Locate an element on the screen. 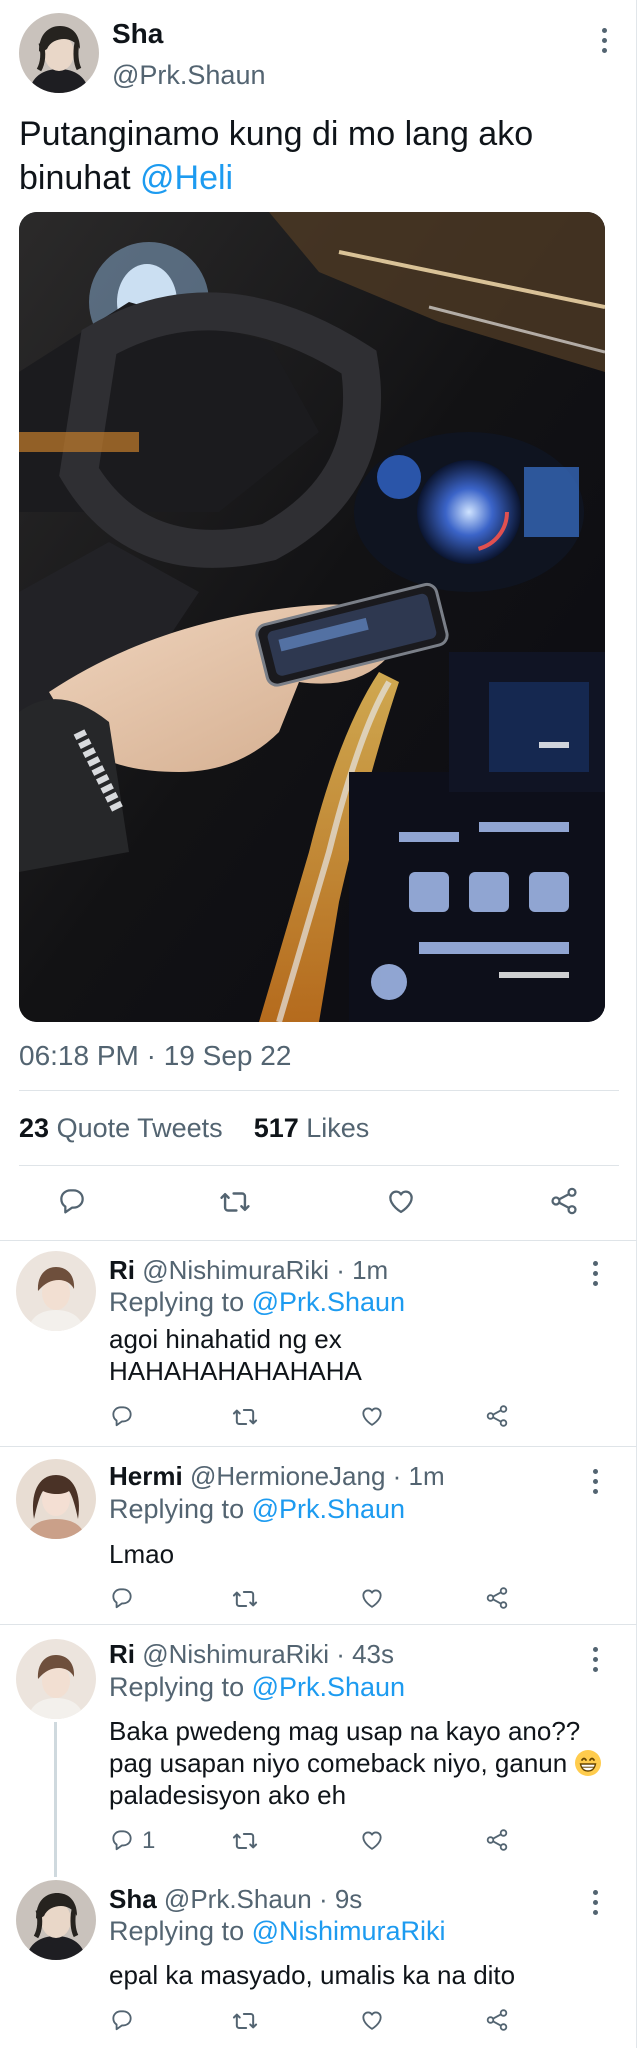  reply-header: Ri @NishimuraRiki · 1m is located at coordinates (248, 1270).